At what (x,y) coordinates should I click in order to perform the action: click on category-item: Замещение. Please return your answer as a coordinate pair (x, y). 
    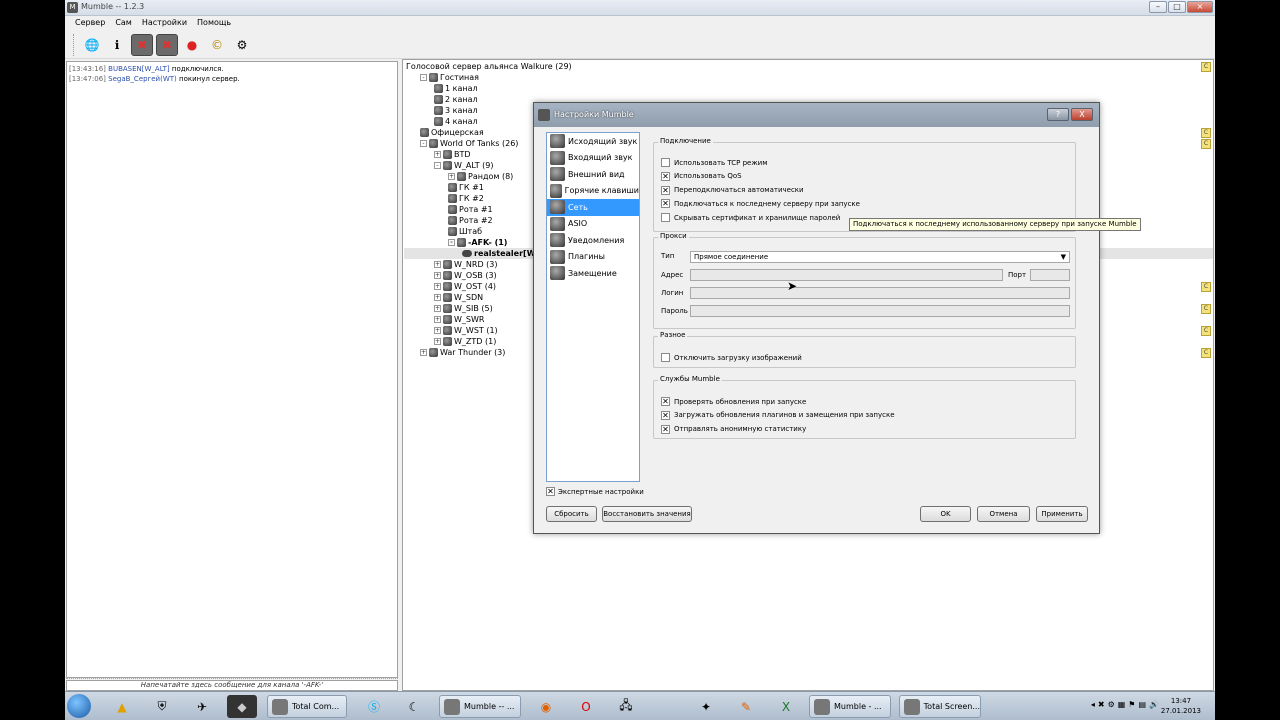
    Looking at the image, I should click on (593, 273).